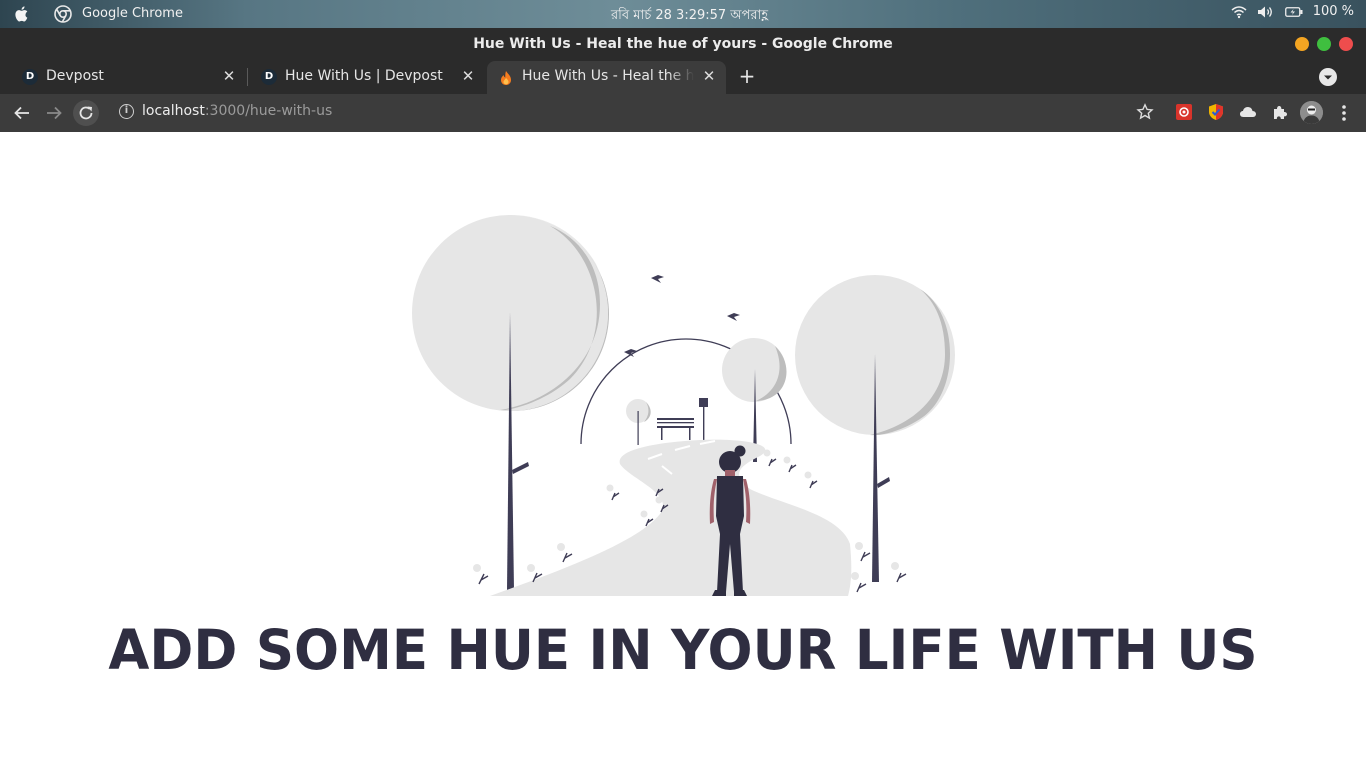 This screenshot has height=768, width=1366. I want to click on active-app-name: Google Chrome, so click(132, 13).